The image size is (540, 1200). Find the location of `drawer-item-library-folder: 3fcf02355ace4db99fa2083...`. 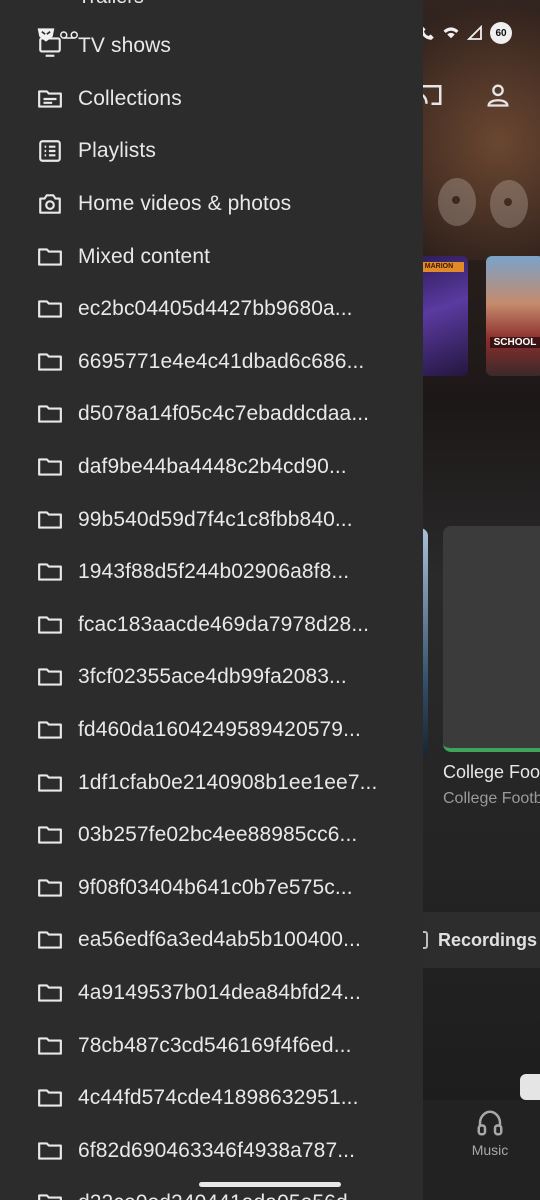

drawer-item-library-folder: 3fcf02355ace4db99fa2083... is located at coordinates (211, 677).